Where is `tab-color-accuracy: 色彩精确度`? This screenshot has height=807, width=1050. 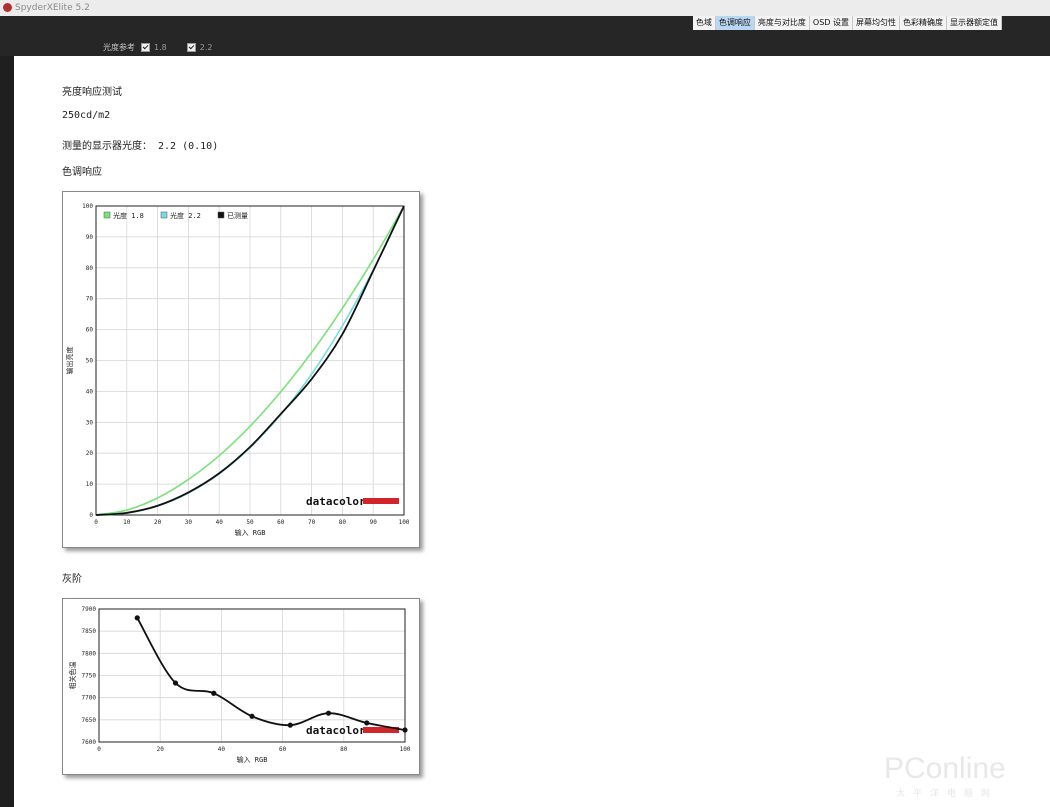
tab-color-accuracy: 色彩精确度 is located at coordinates (923, 23).